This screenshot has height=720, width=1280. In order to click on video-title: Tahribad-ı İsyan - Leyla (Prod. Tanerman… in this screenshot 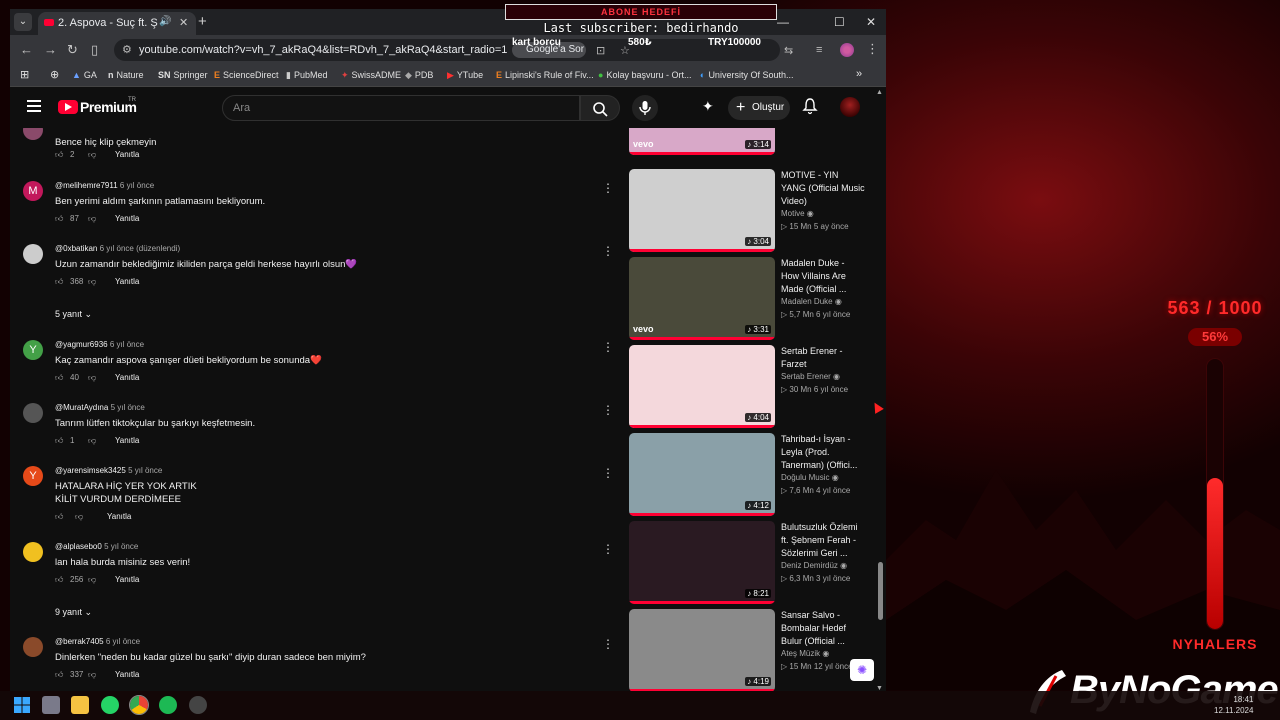, I will do `click(823, 452)`.